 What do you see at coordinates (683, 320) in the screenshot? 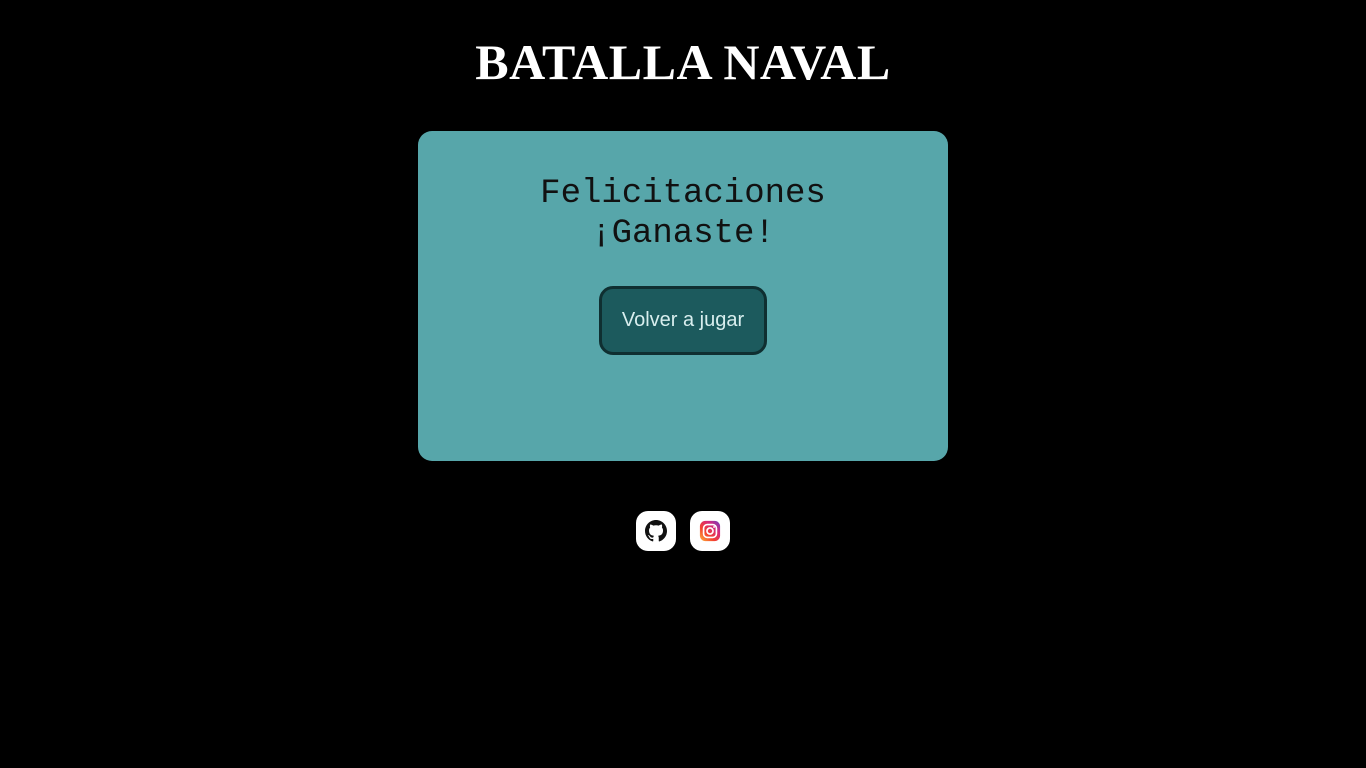
I see `play-again-button: Volver a jugar` at bounding box center [683, 320].